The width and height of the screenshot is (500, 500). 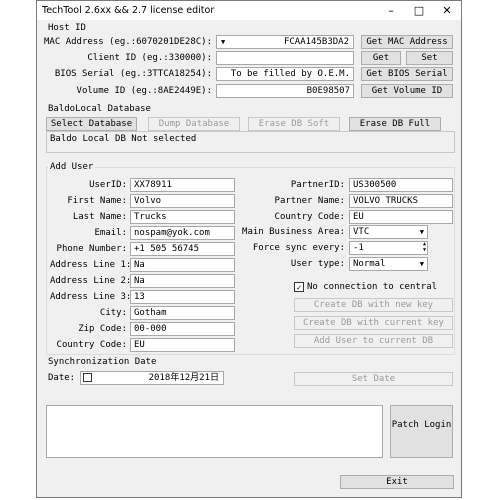 What do you see at coordinates (317, 185) in the screenshot?
I see `partnerid-label: PartnerID:` at bounding box center [317, 185].